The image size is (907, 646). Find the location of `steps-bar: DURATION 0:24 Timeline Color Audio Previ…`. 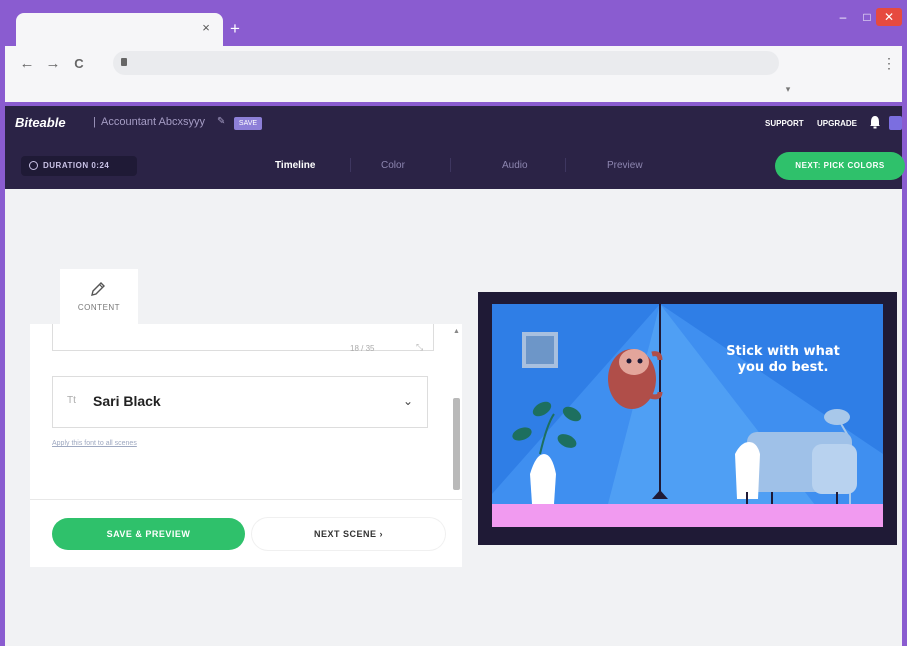

steps-bar: DURATION 0:24 Timeline Color Audio Previ… is located at coordinates (455, 165).